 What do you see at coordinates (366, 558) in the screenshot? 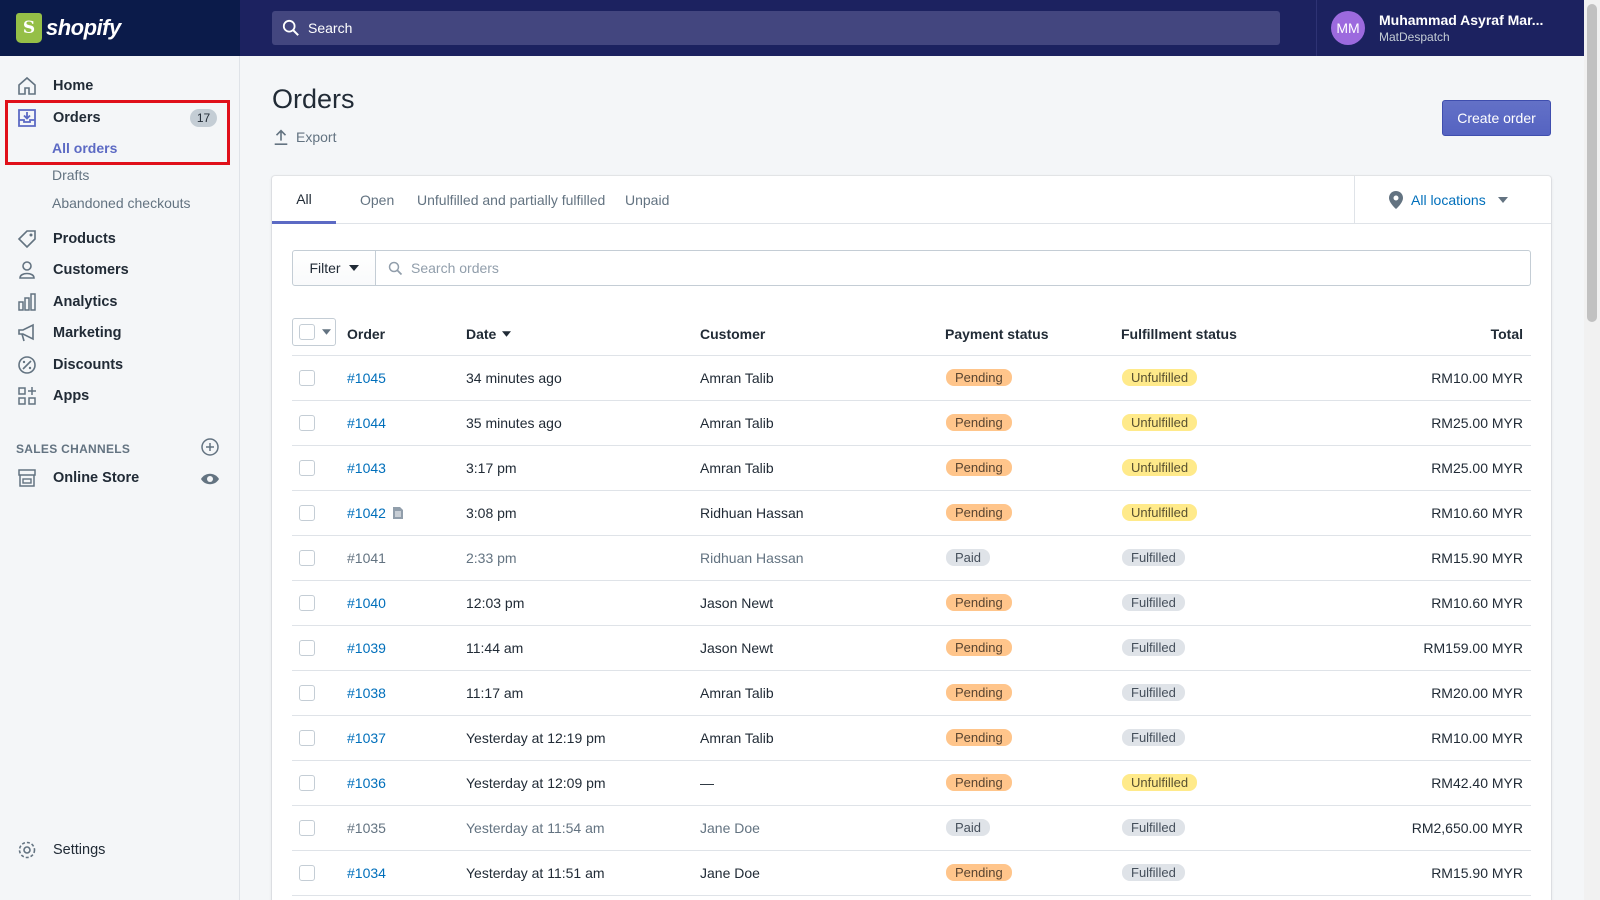
I see `order-number-link: #1041` at bounding box center [366, 558].